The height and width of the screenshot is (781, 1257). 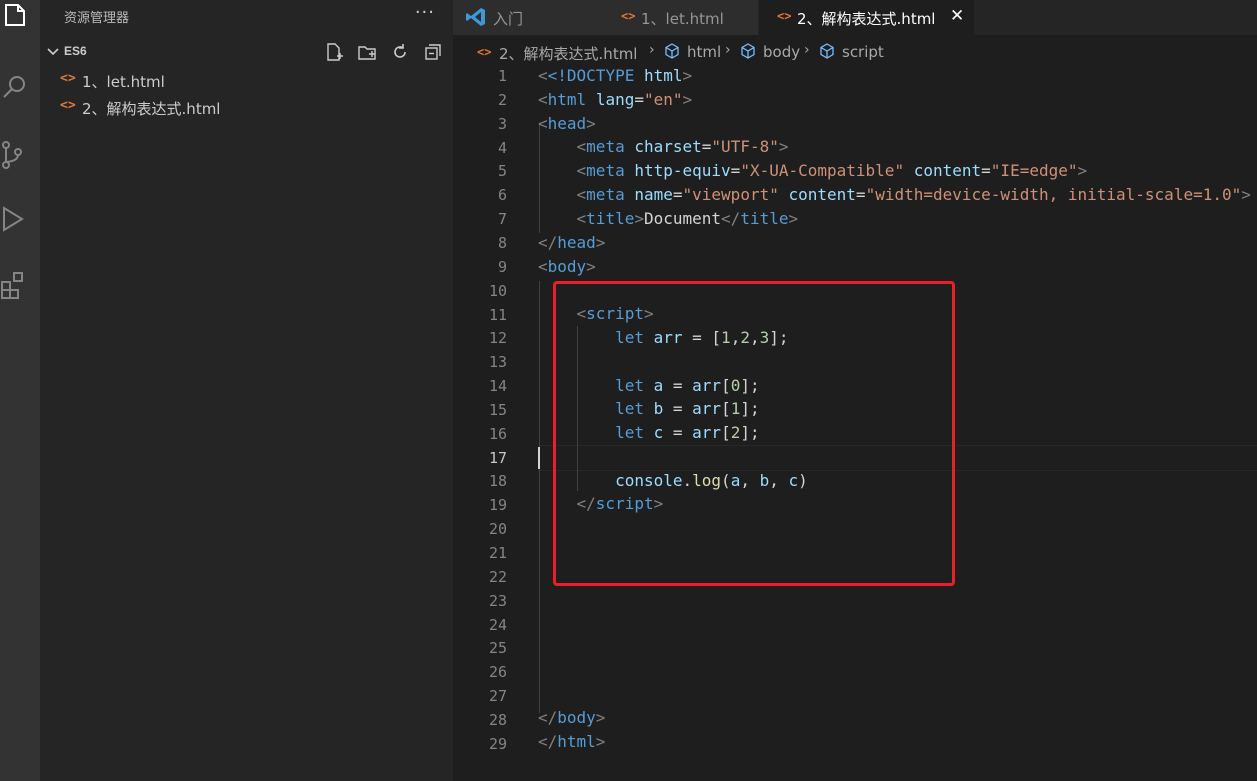 What do you see at coordinates (246, 80) in the screenshot?
I see `file-item-let: <> 1、let.html` at bounding box center [246, 80].